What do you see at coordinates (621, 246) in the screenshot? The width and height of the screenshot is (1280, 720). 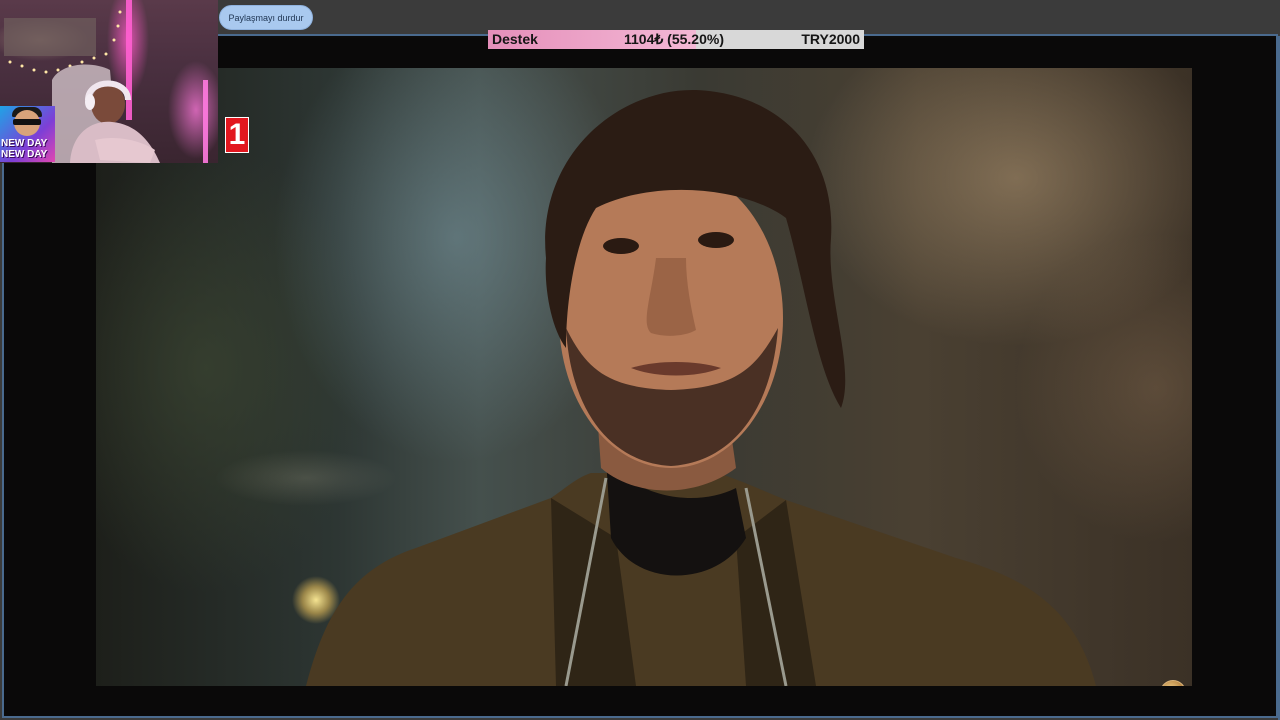 I see `left-eye` at bounding box center [621, 246].